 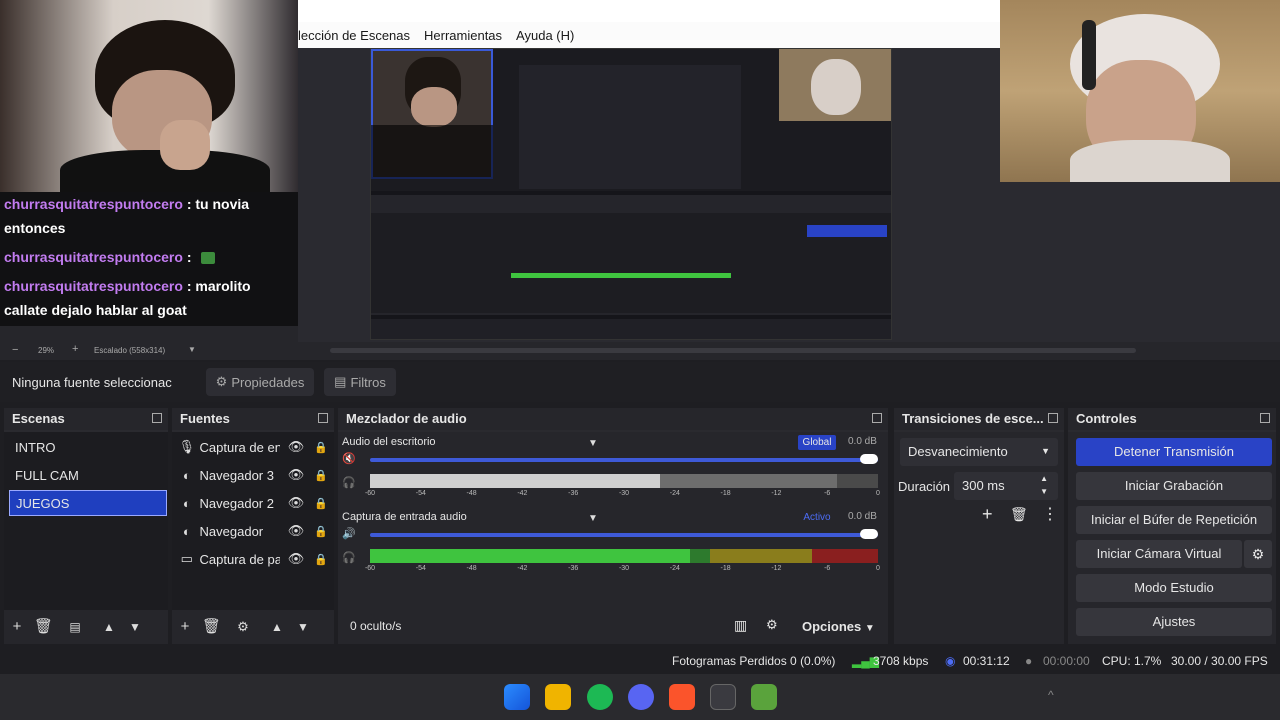 What do you see at coordinates (471, 568) in the screenshot?
I see `meter-tick-label: -48` at bounding box center [471, 568].